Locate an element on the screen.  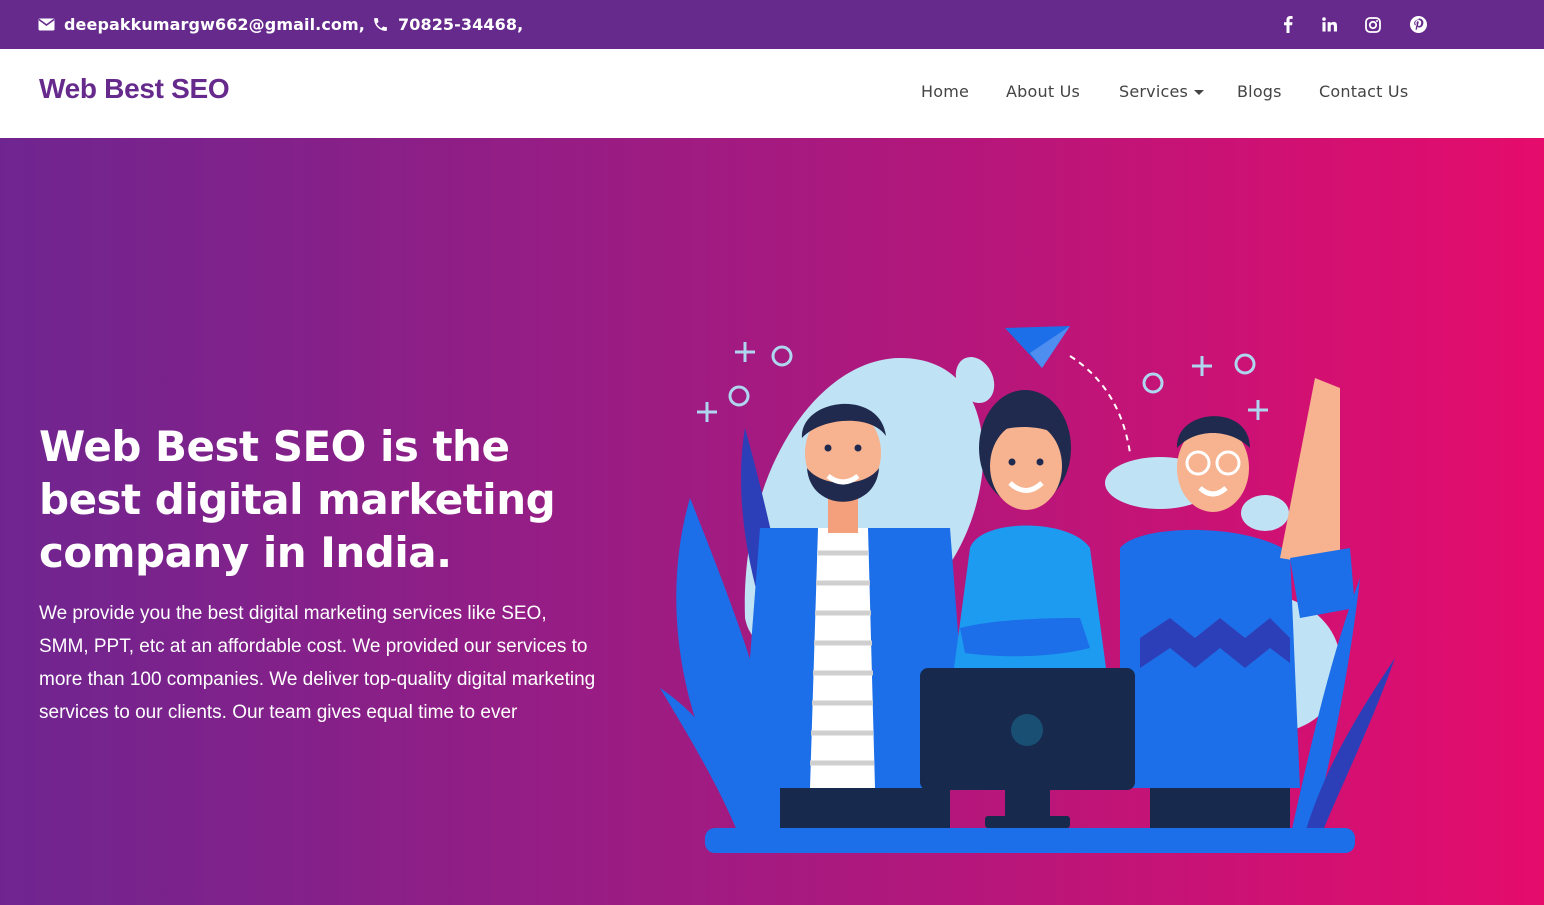
facebook-icon is located at coordinates (1288, 24).